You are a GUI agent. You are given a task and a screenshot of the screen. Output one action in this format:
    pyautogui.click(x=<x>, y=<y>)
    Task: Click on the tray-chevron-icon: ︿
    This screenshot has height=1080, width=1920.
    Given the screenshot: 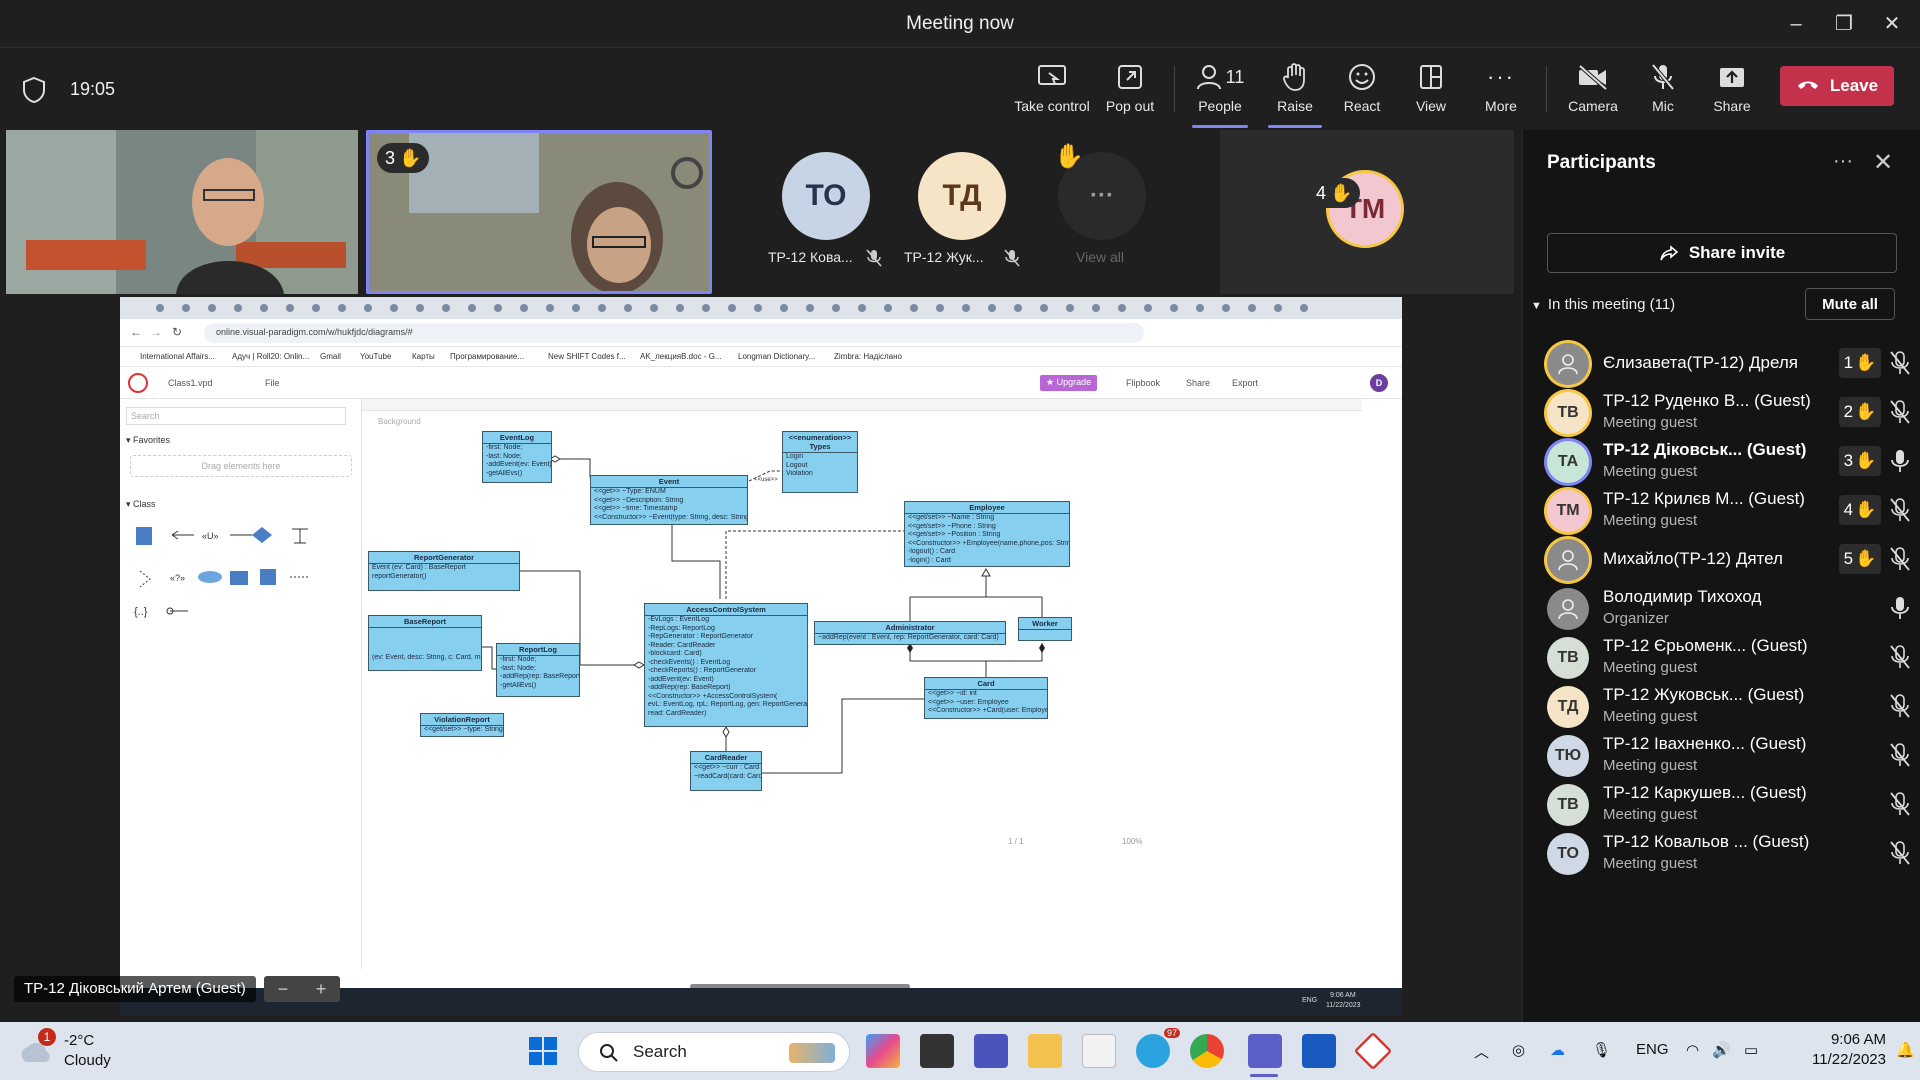 What is the action you would take?
    pyautogui.click(x=1481, y=1051)
    